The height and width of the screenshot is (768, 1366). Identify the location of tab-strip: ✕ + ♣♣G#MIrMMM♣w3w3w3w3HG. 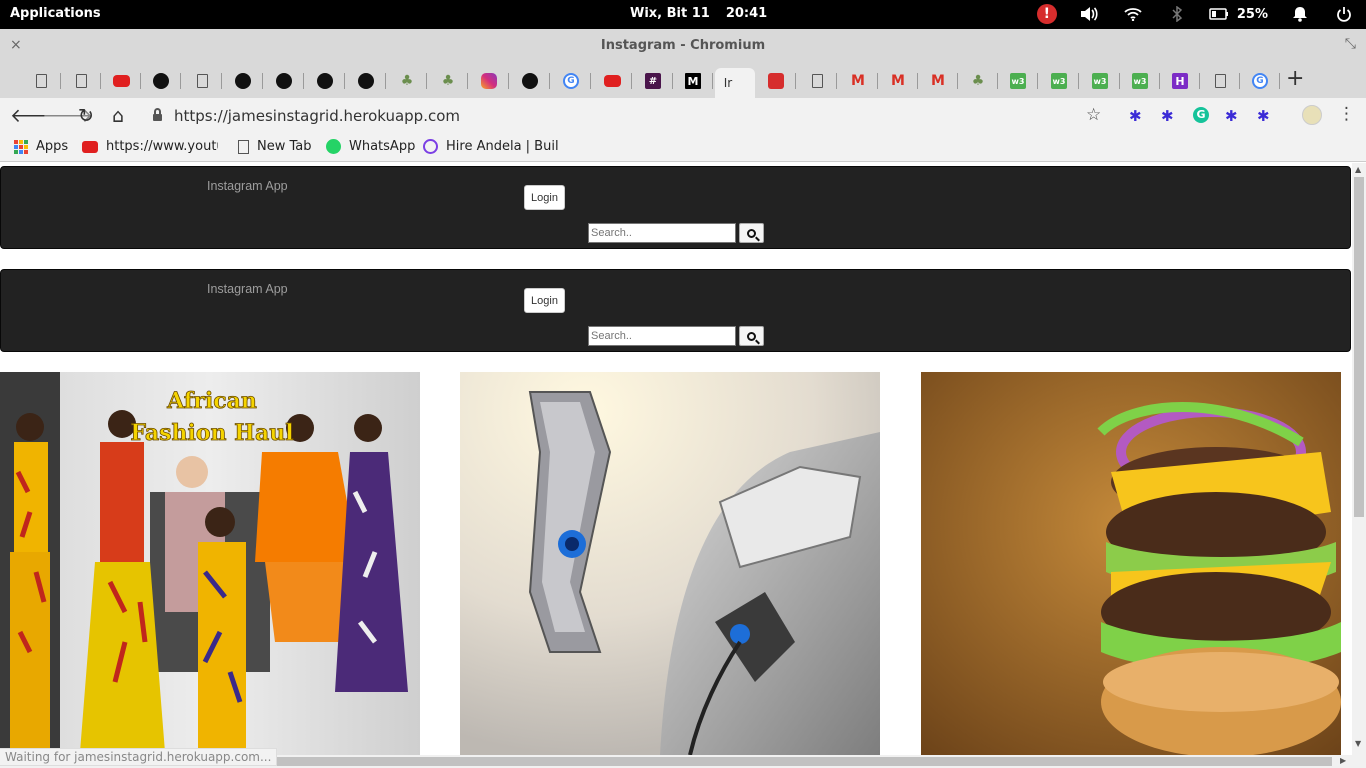
(683, 80).